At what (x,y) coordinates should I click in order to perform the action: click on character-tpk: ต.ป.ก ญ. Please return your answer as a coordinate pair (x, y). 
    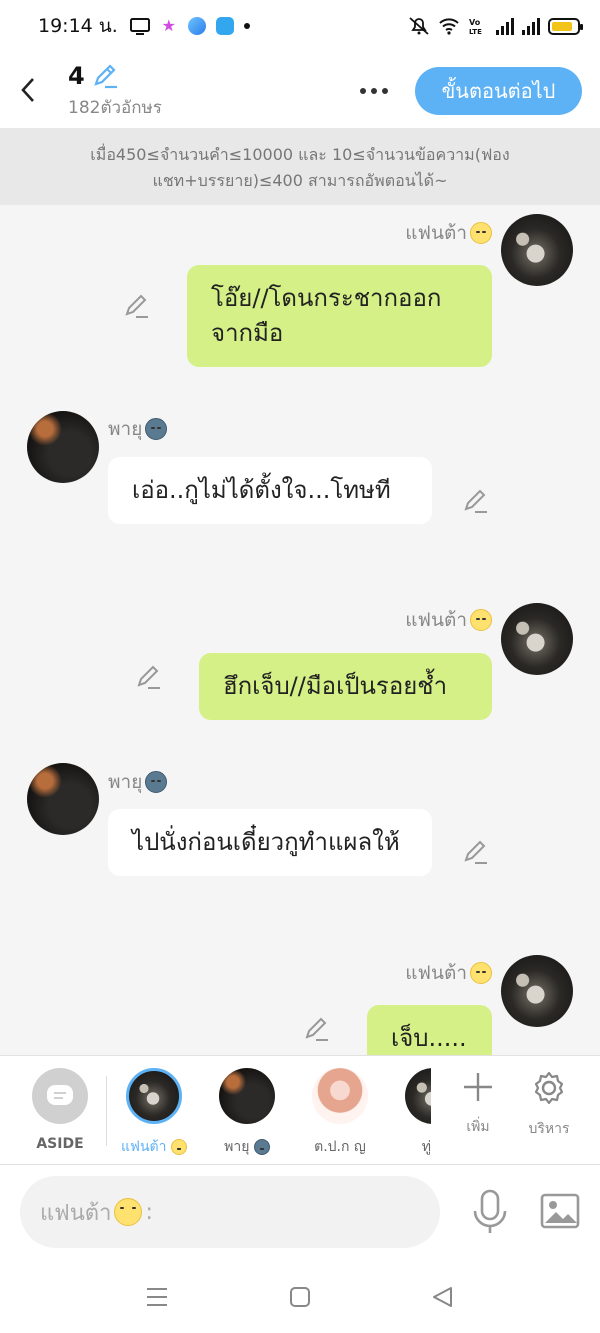
    Looking at the image, I should click on (340, 1113).